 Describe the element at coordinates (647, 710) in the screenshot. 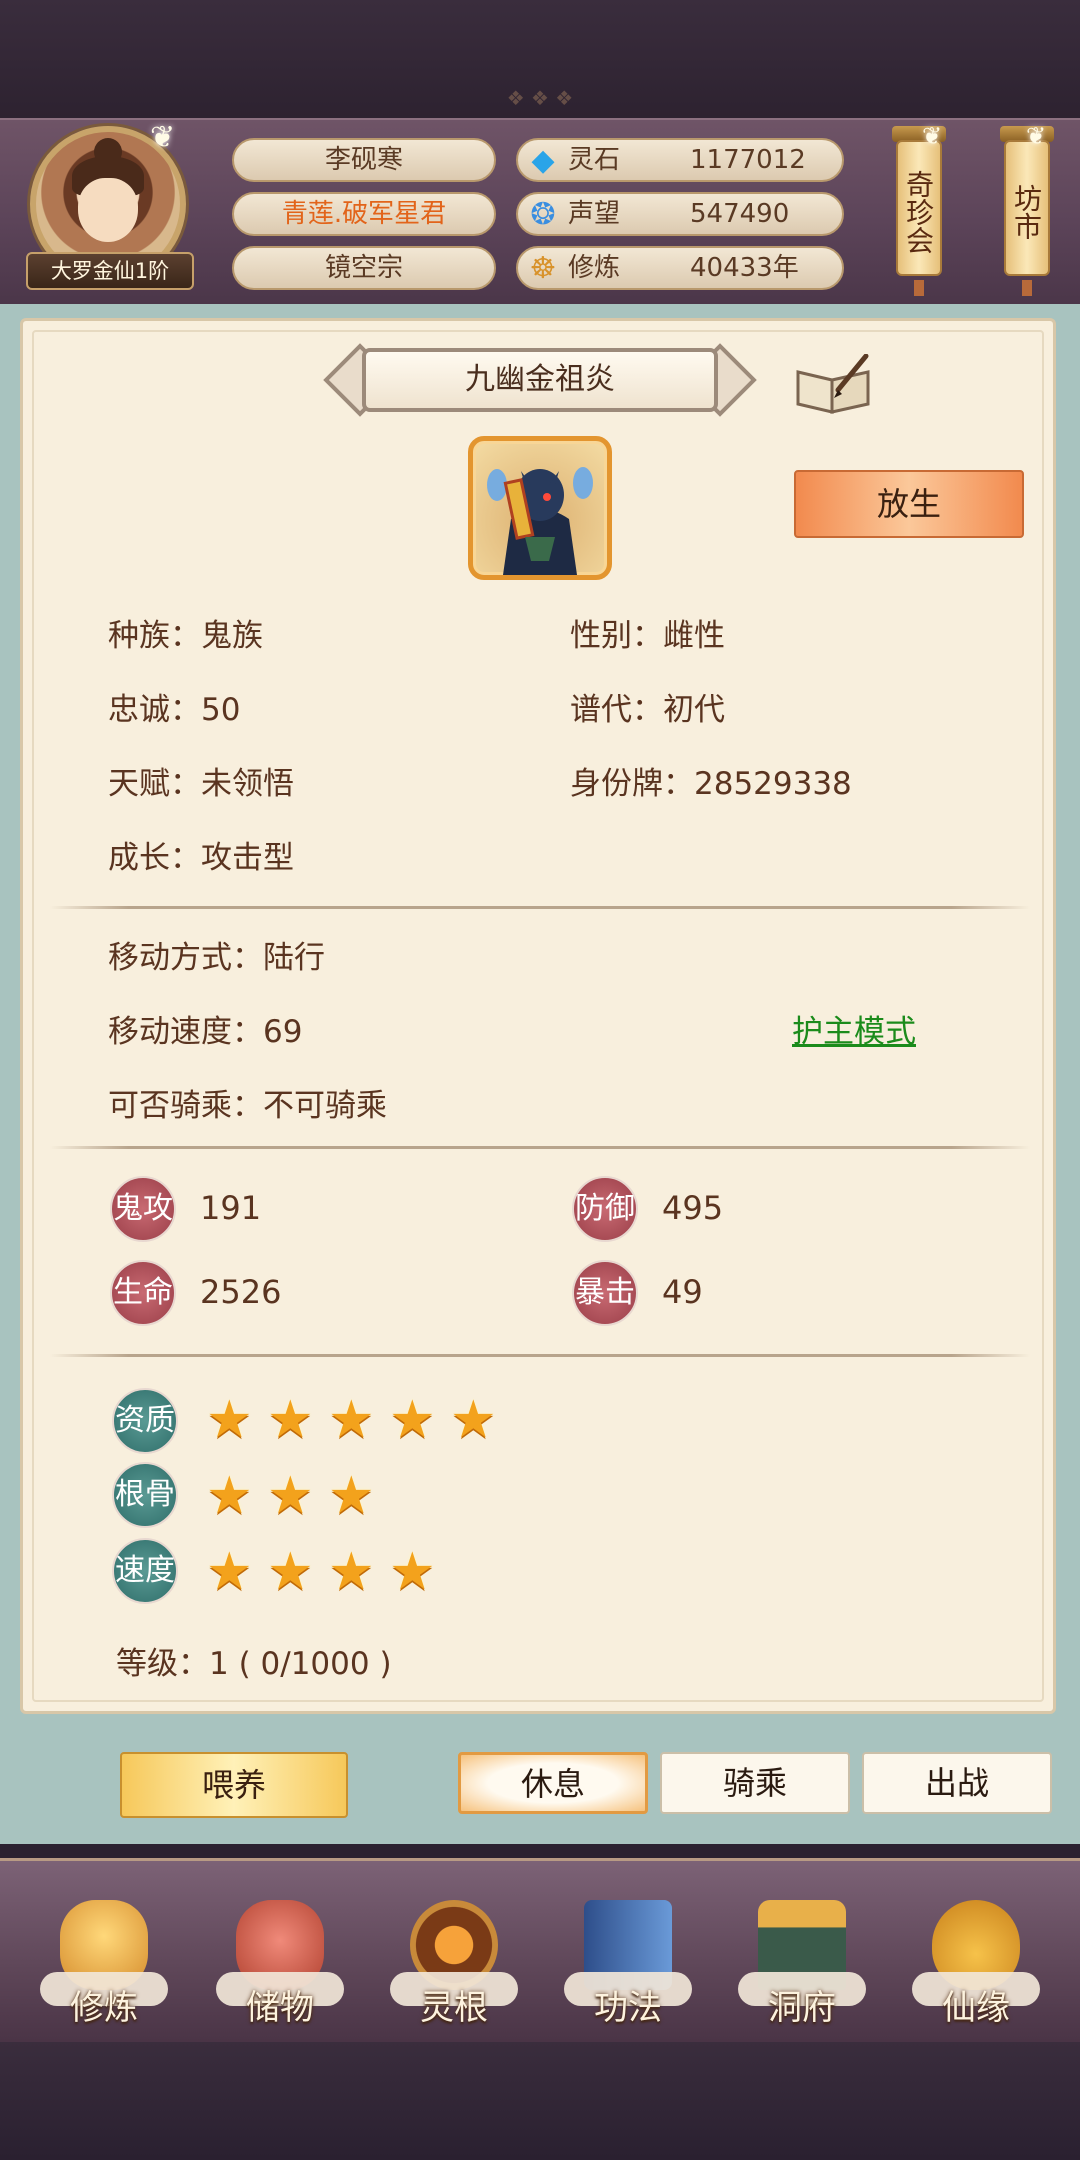

I see `pet-generation: 谱代：初代` at that location.